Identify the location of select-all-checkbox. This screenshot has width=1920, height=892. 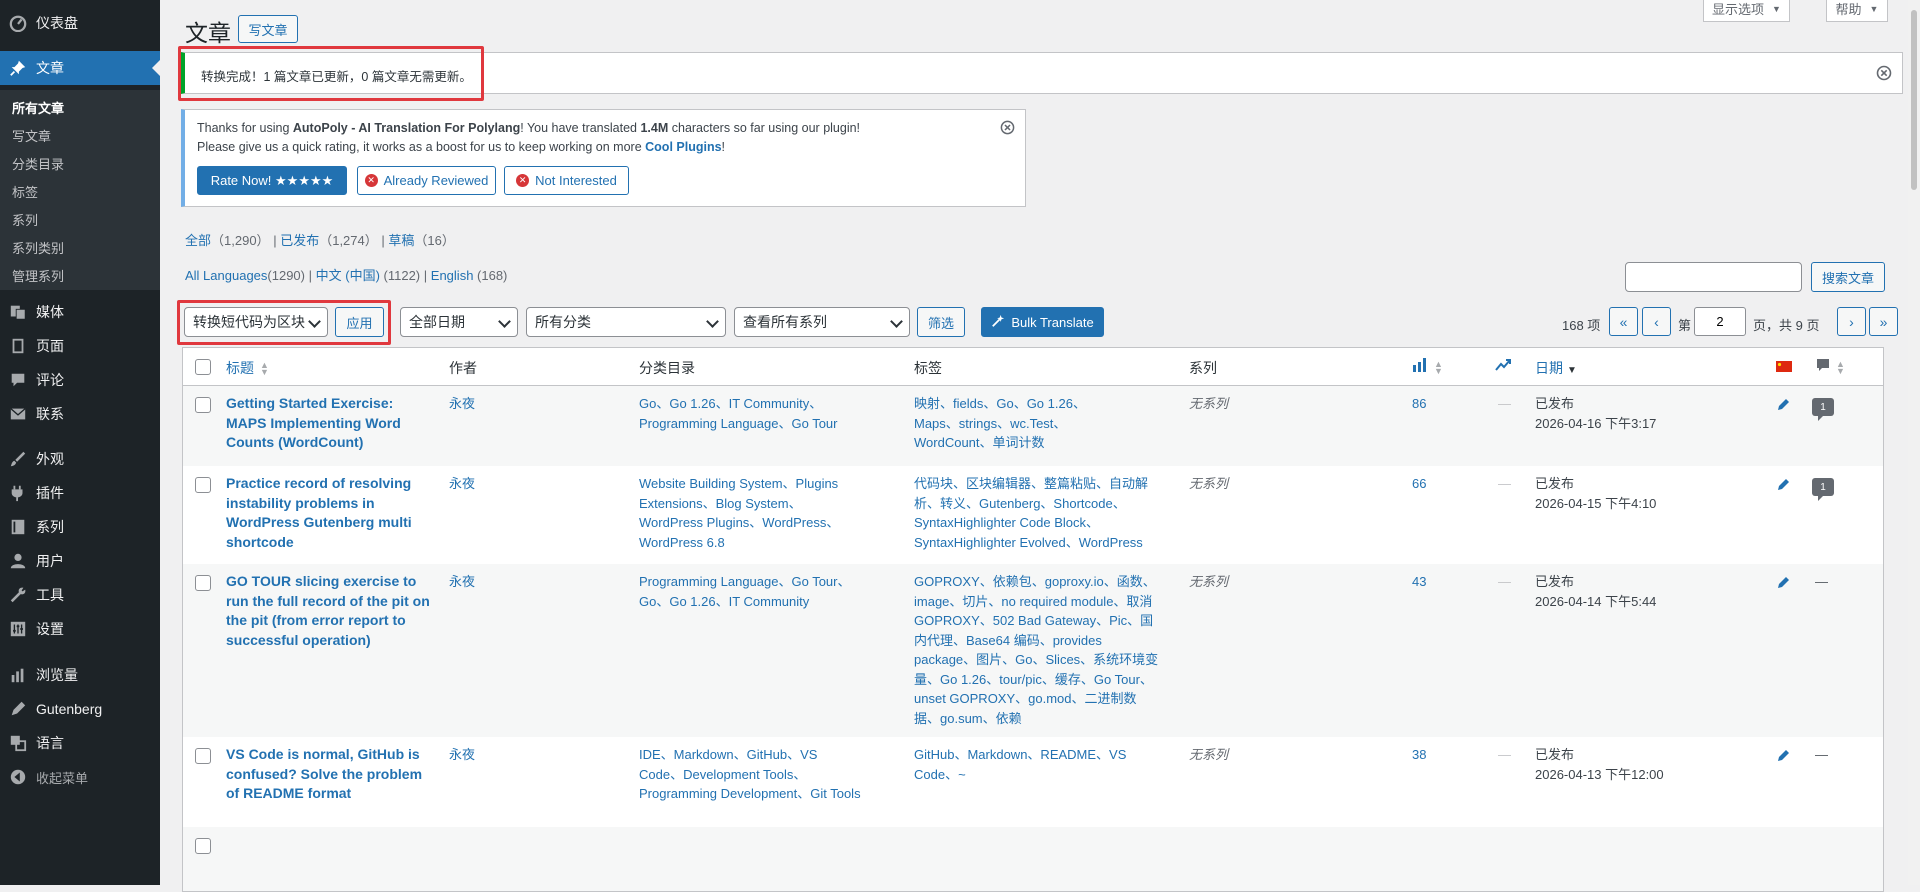
(203, 367).